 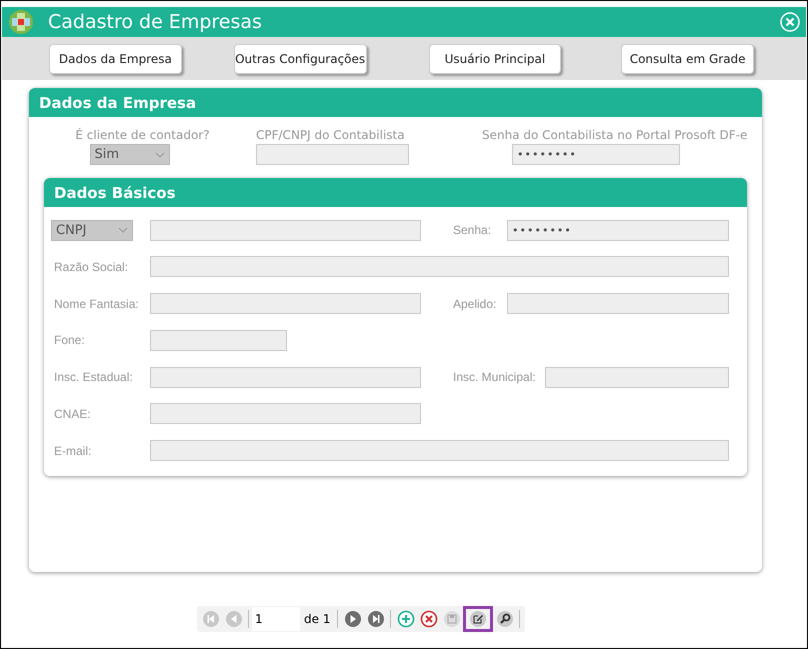 I want to click on field-label: É cliente de contador?, so click(x=142, y=135).